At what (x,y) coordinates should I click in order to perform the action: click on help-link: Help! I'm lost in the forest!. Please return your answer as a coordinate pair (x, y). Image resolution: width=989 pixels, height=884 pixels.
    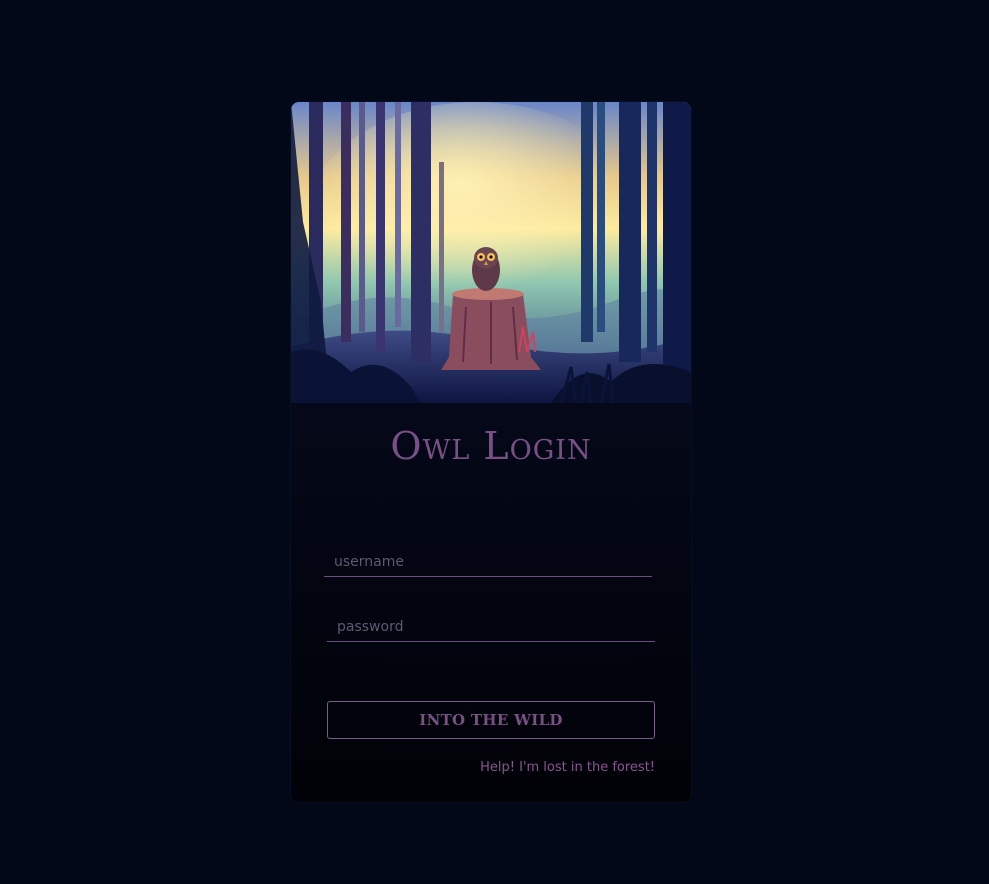
    Looking at the image, I should click on (567, 767).